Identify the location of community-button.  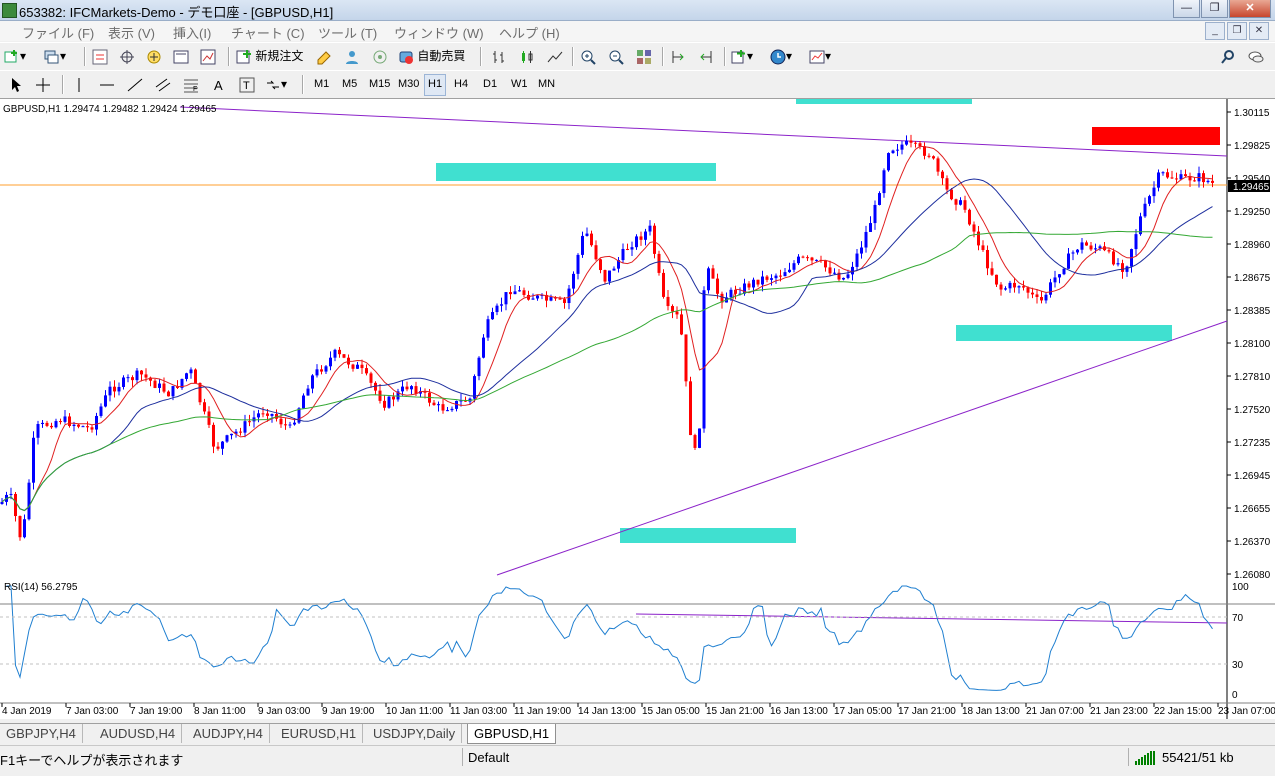
(352, 56).